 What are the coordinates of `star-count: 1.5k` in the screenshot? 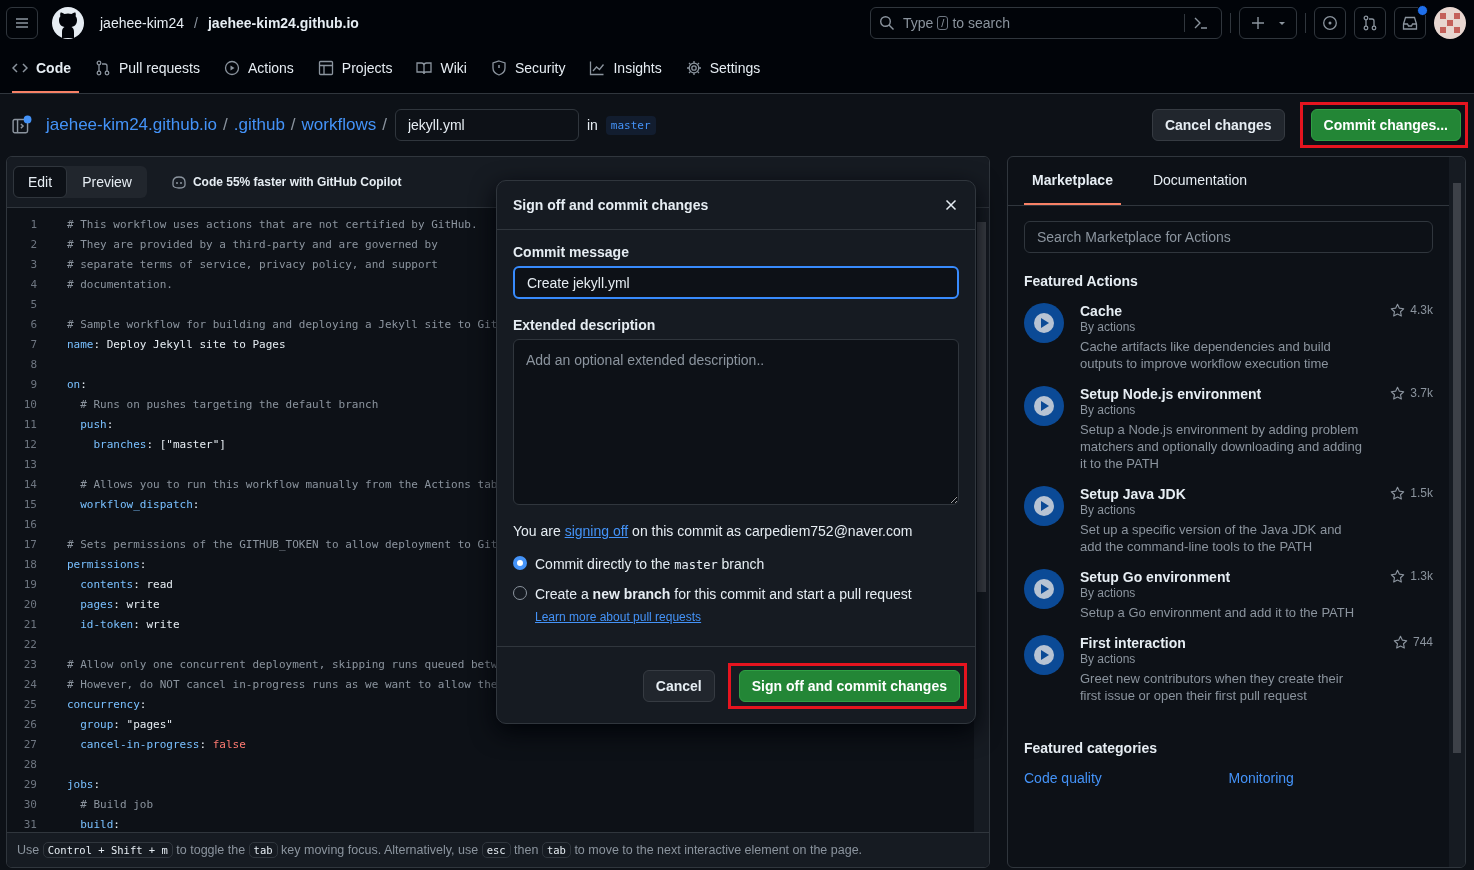 It's located at (1421, 493).